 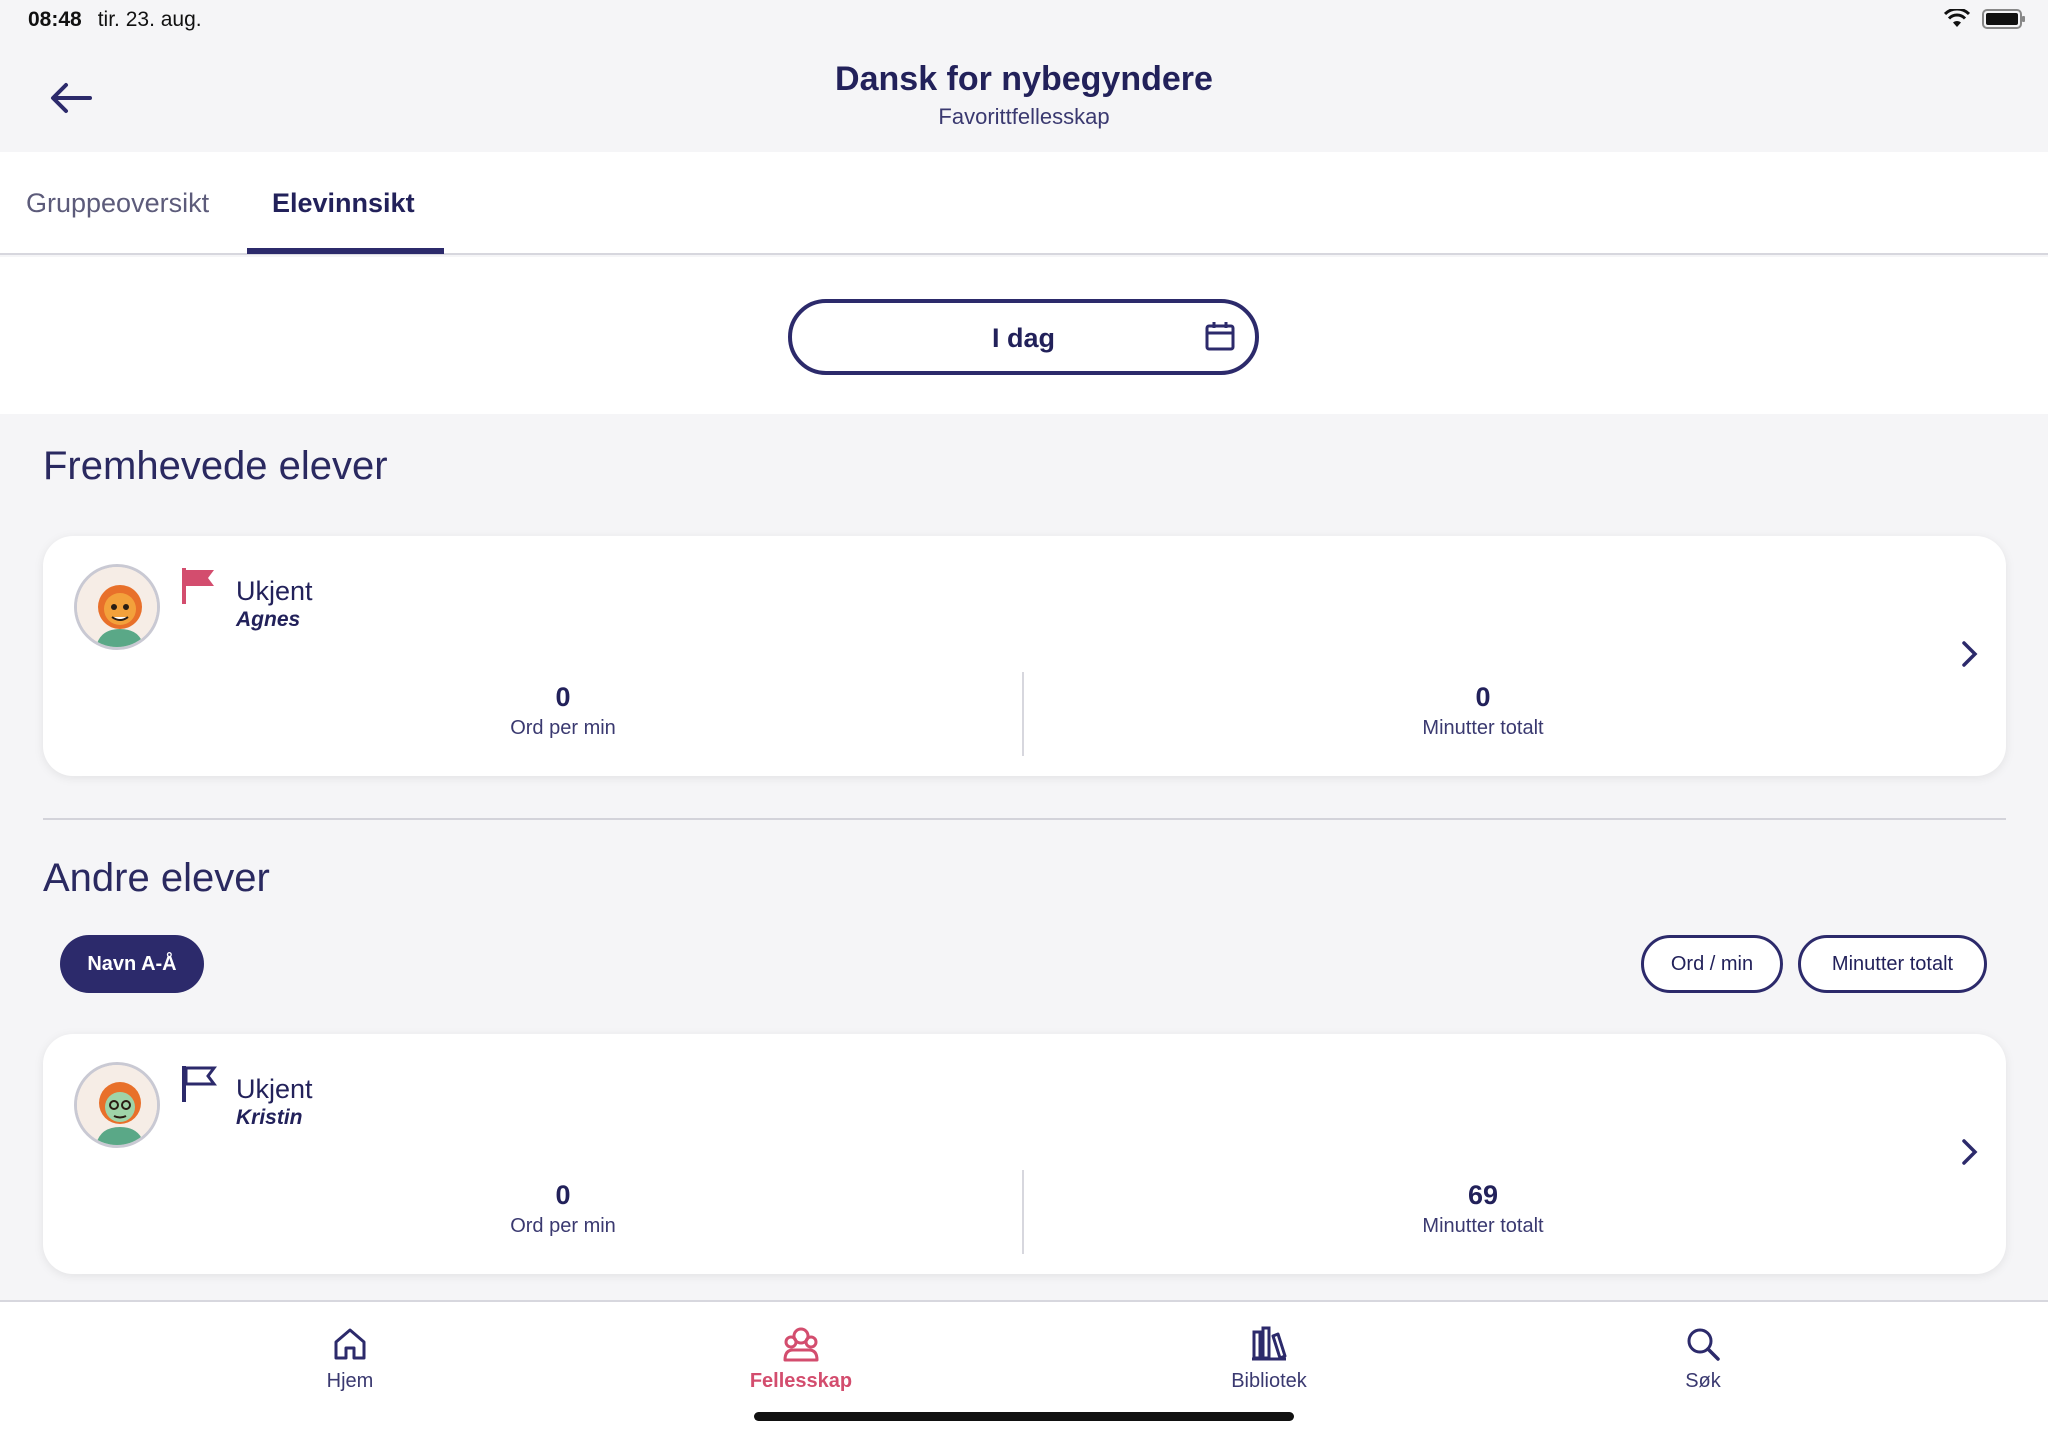 I want to click on tab-elevinnsikt: Elevinnsikt, so click(x=343, y=203).